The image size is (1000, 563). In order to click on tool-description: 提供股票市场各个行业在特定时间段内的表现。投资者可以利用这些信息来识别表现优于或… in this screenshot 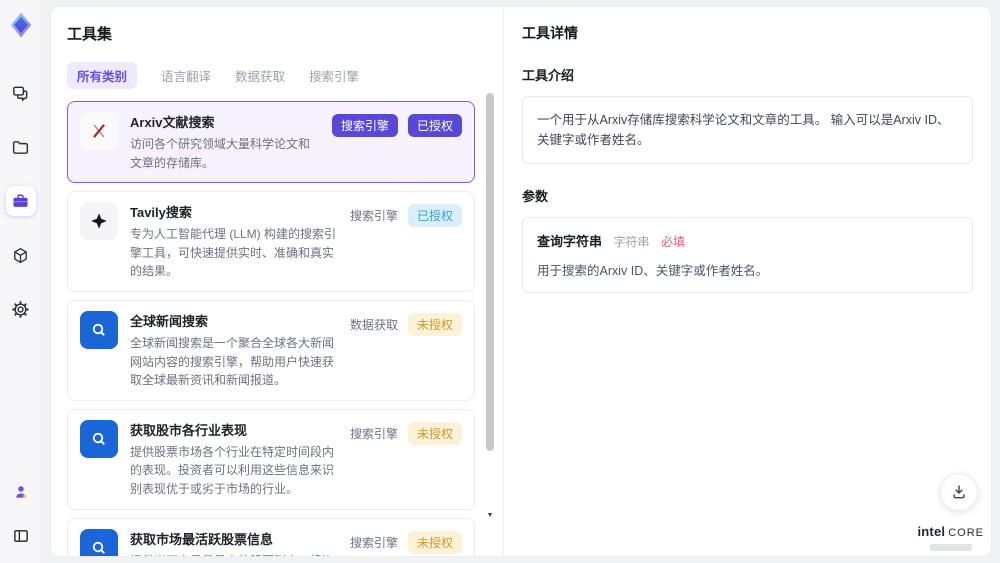, I will do `click(232, 470)`.